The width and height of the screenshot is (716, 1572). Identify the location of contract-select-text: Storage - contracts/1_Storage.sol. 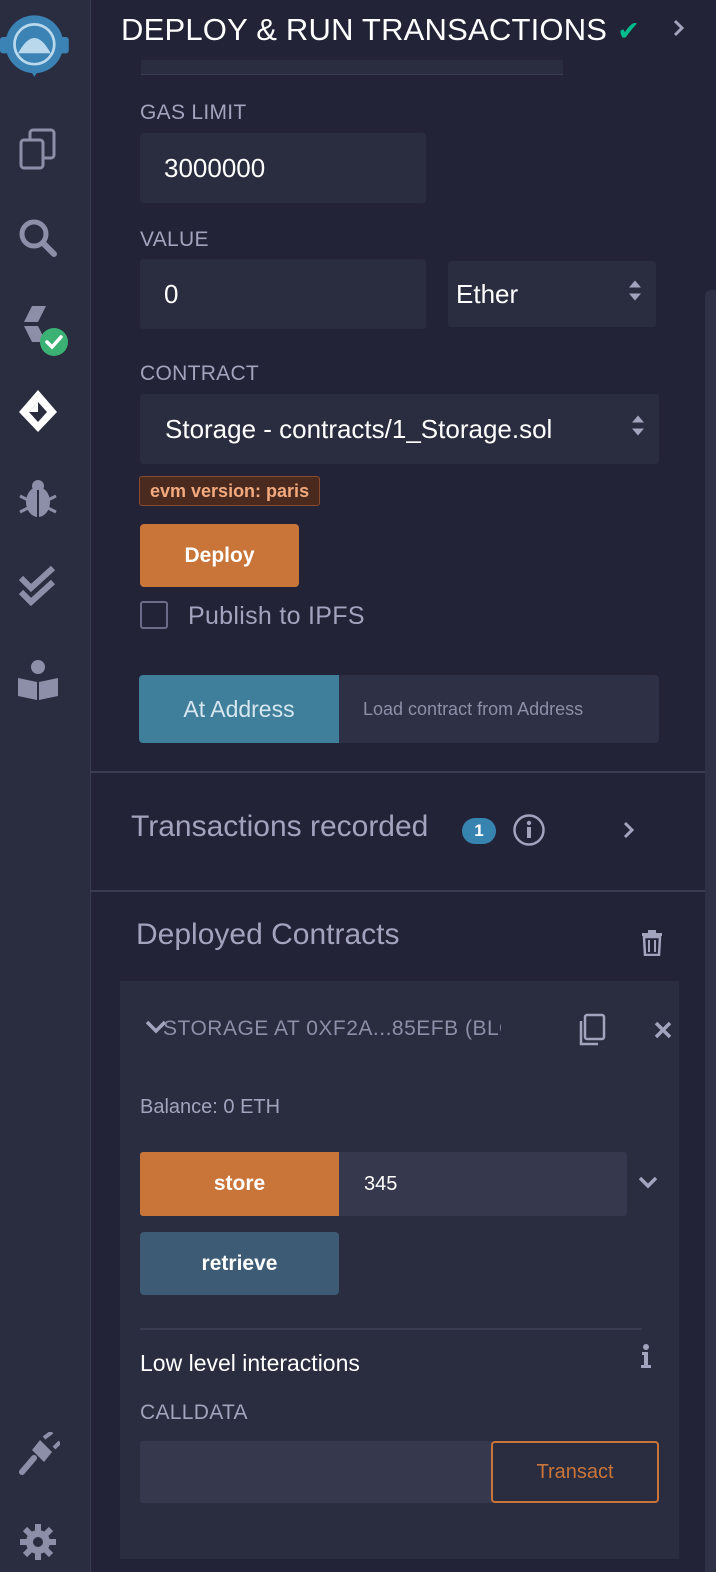
(359, 428).